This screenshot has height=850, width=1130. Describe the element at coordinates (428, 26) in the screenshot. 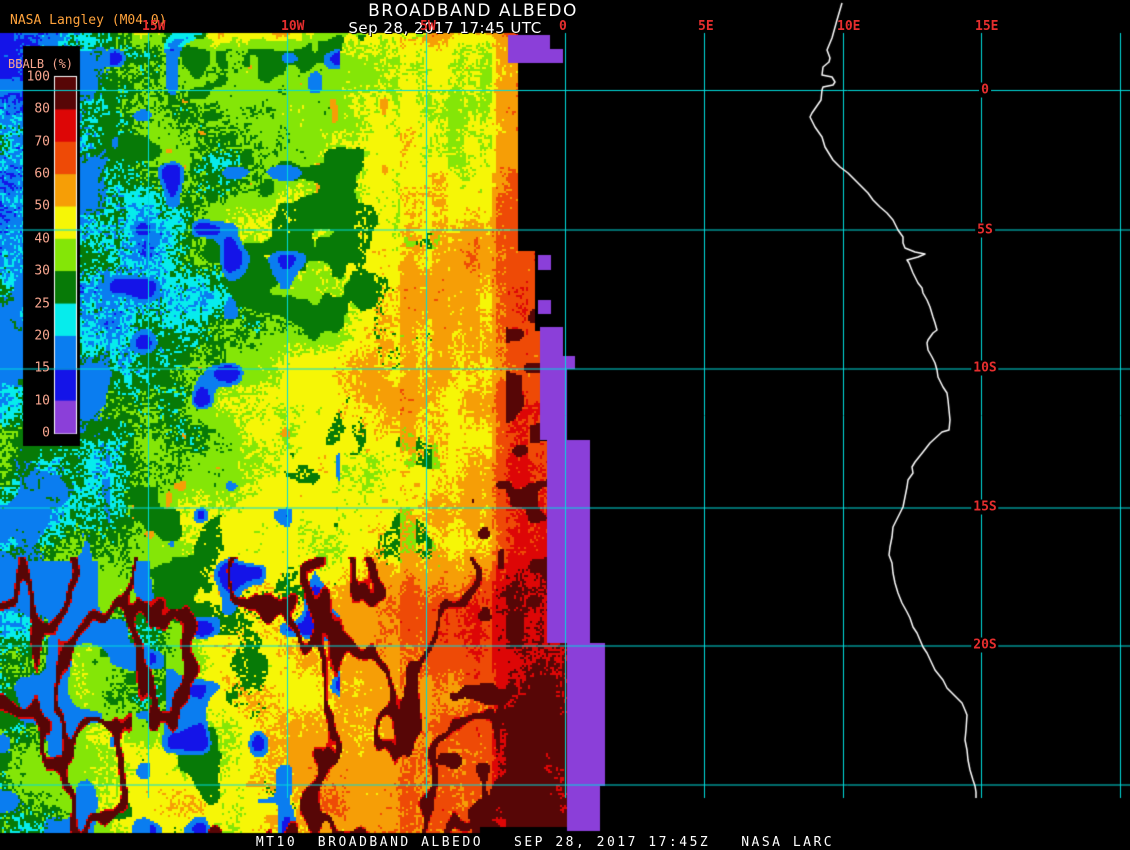

I see `lon-label-5W: 5W` at that location.